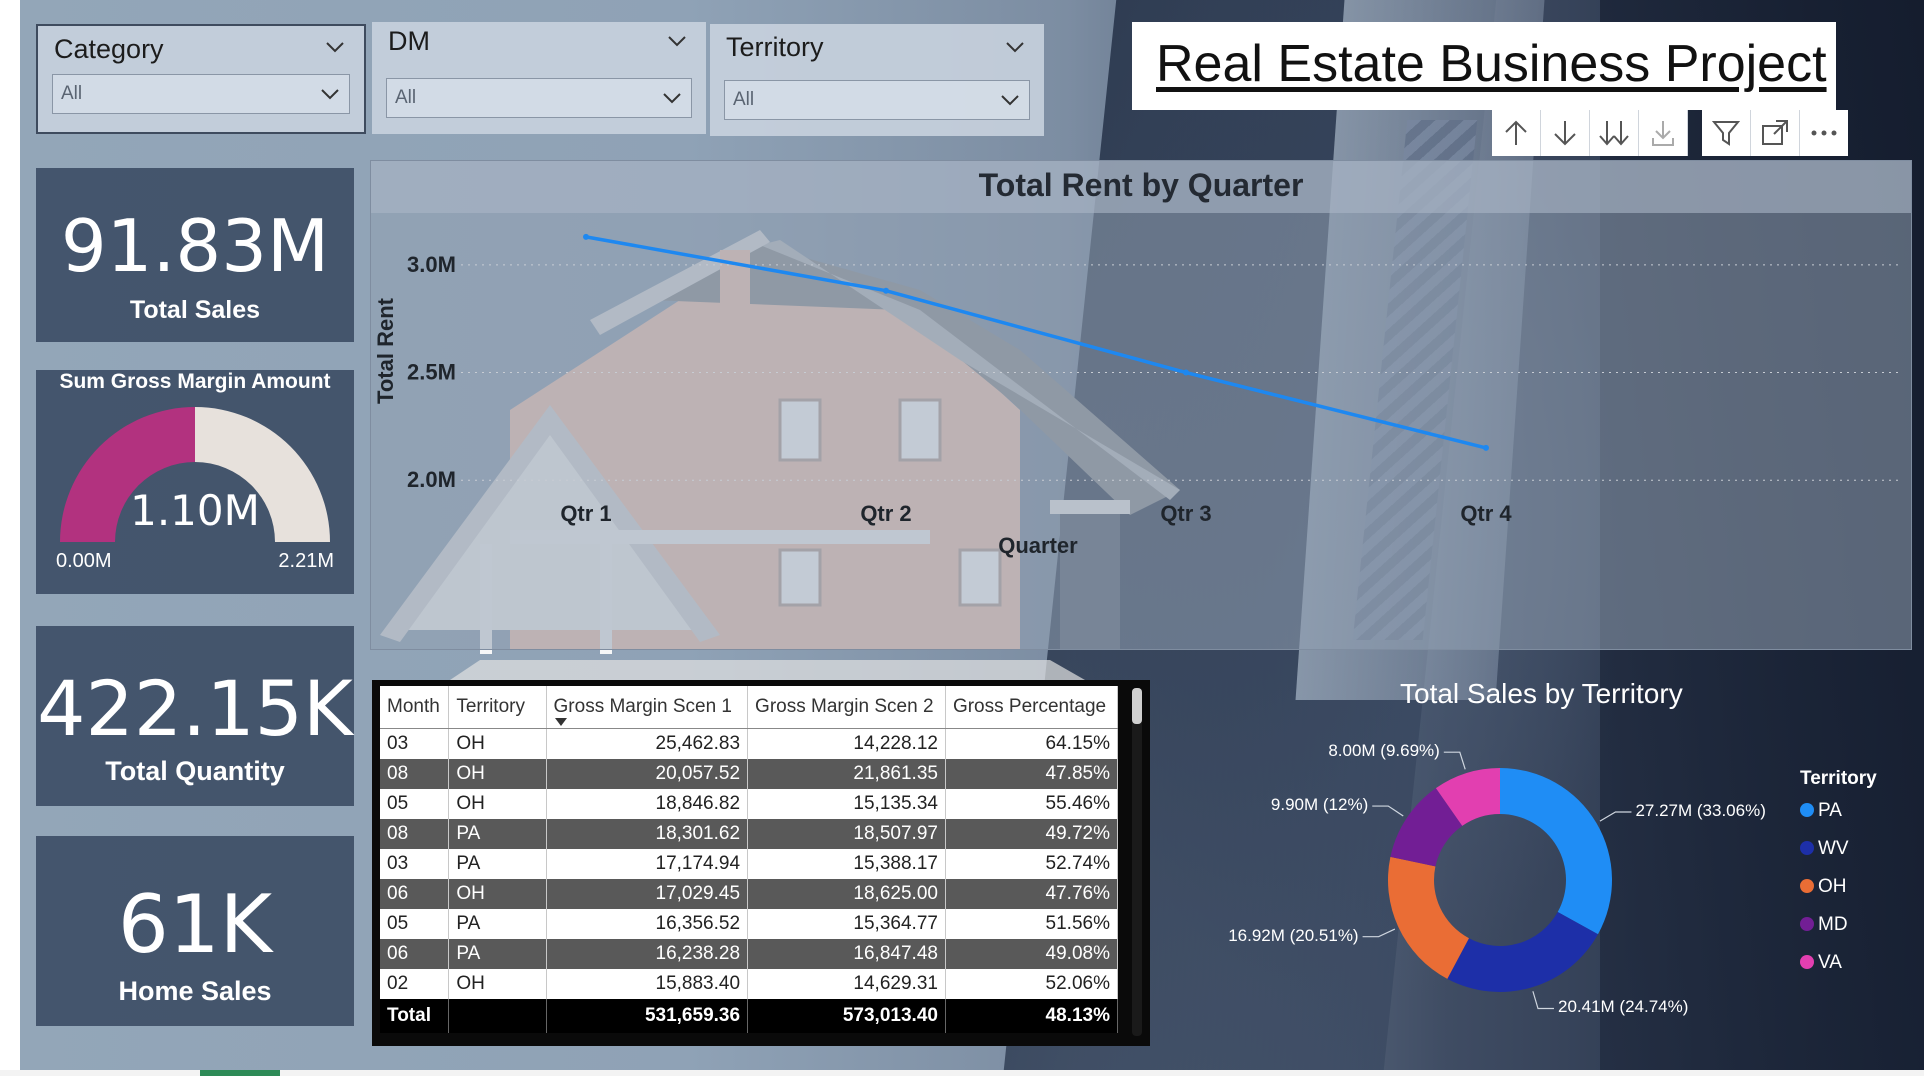 This screenshot has width=1924, height=1076. I want to click on table-row: 06 PA 16,238.28 16,847.48 49.08%, so click(749, 954).